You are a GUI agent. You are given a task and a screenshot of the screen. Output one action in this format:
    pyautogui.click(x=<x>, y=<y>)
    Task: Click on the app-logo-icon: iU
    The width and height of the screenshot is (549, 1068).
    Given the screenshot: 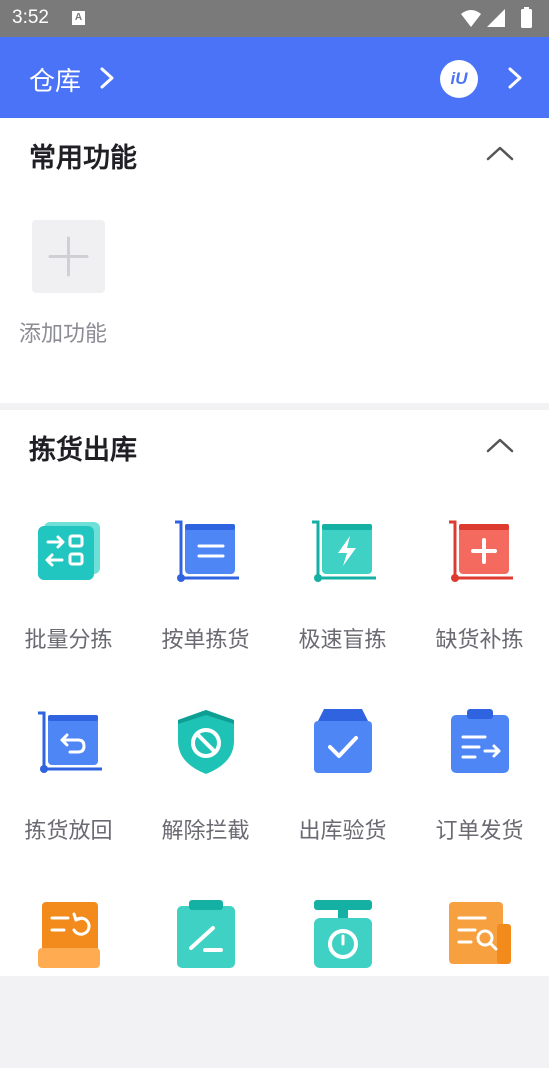 What is the action you would take?
    pyautogui.click(x=459, y=79)
    